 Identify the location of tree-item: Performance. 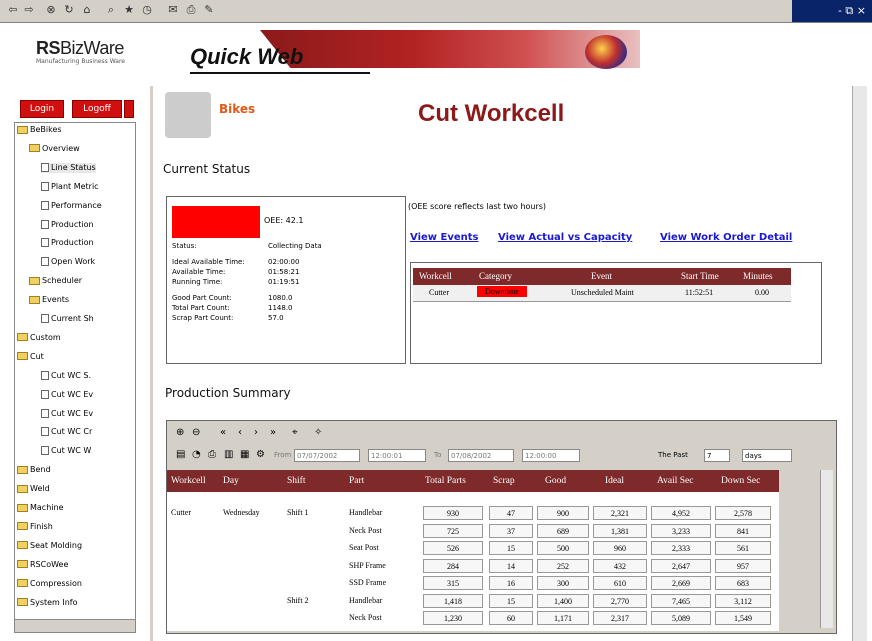
(71, 205).